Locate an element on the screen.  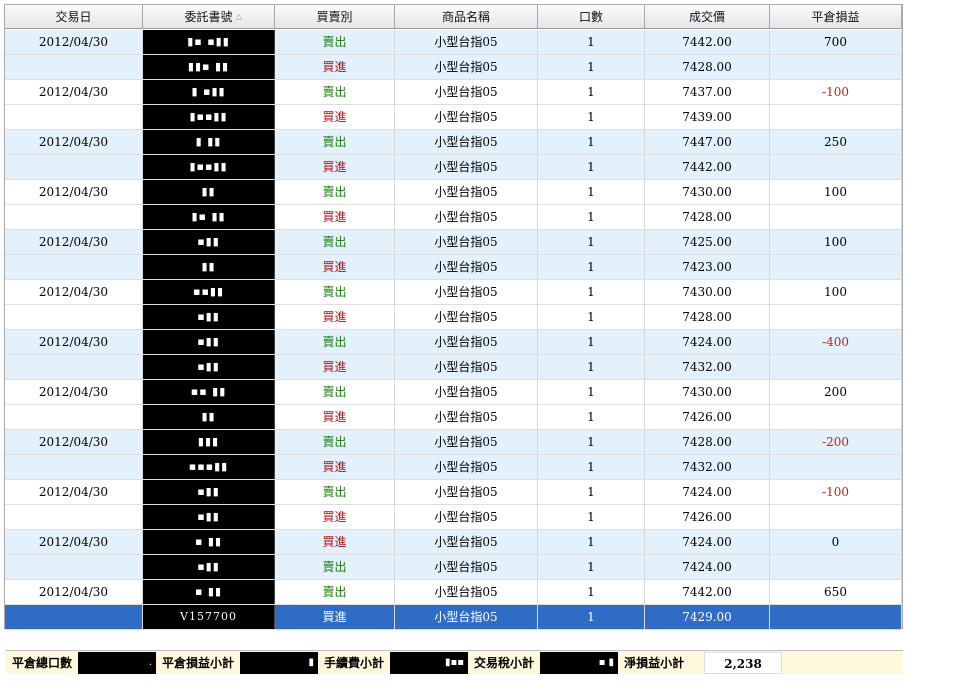
column-header-trade-date: 交易日 is located at coordinates (74, 17).